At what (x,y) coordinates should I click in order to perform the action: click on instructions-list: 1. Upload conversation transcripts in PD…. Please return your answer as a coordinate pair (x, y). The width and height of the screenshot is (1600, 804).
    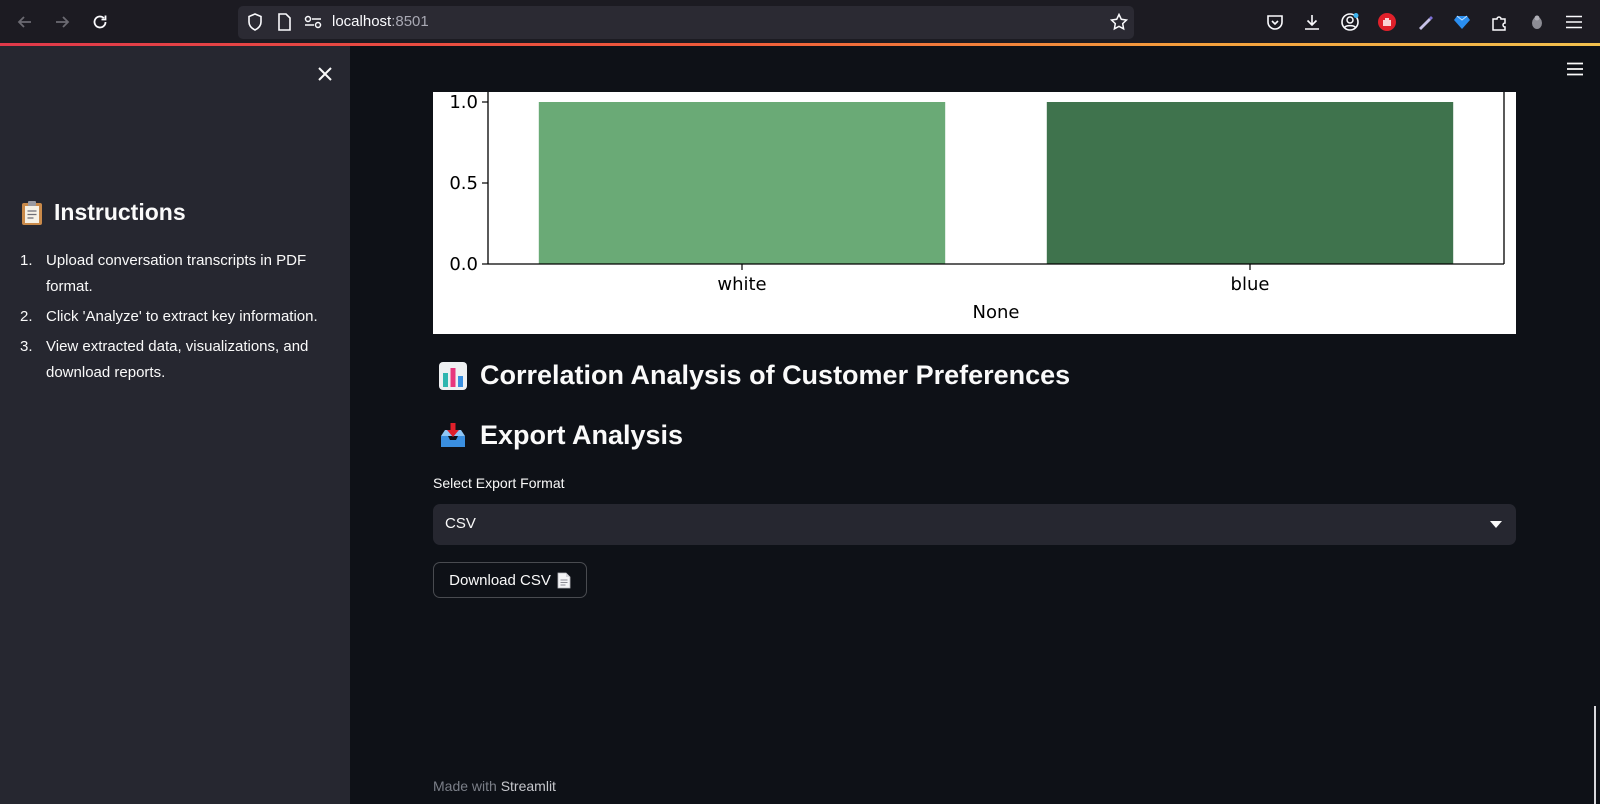
    Looking at the image, I should click on (179, 319).